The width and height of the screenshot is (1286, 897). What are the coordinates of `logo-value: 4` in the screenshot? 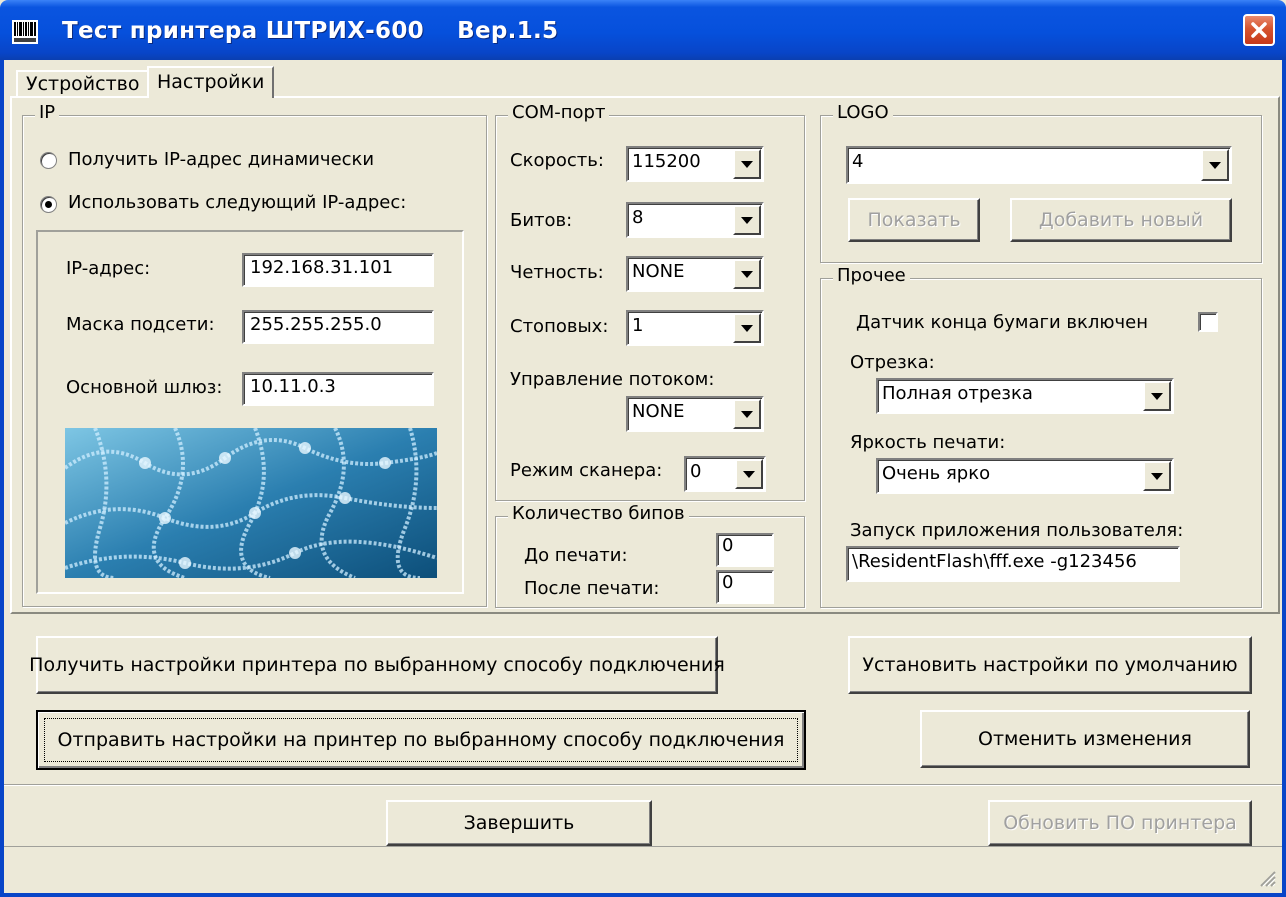 It's located at (858, 161).